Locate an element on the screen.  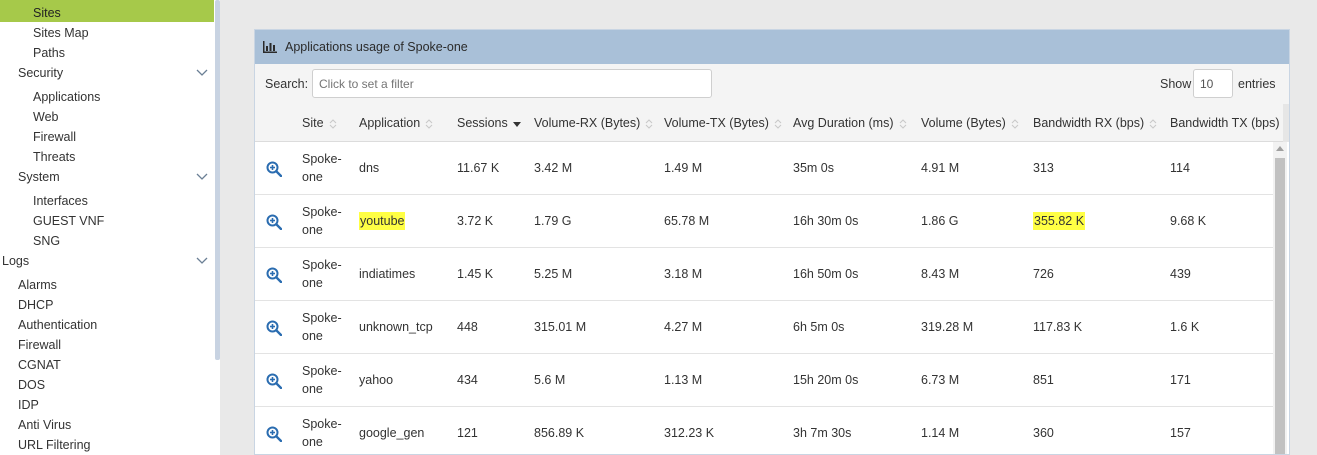
sidebar-item-alarms: Alarms is located at coordinates (107, 285).